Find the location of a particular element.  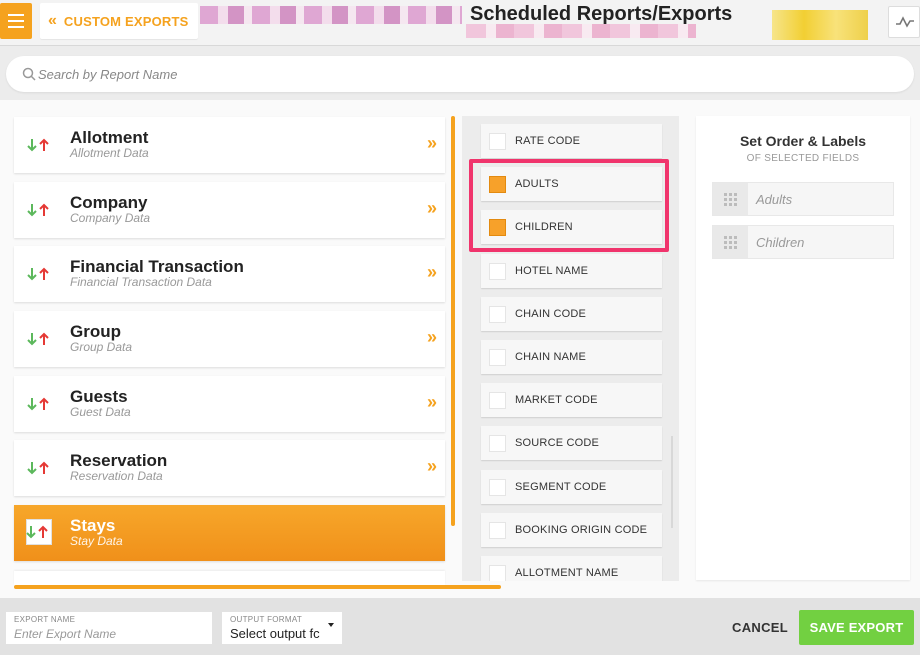

activity-icon is located at coordinates (904, 22).